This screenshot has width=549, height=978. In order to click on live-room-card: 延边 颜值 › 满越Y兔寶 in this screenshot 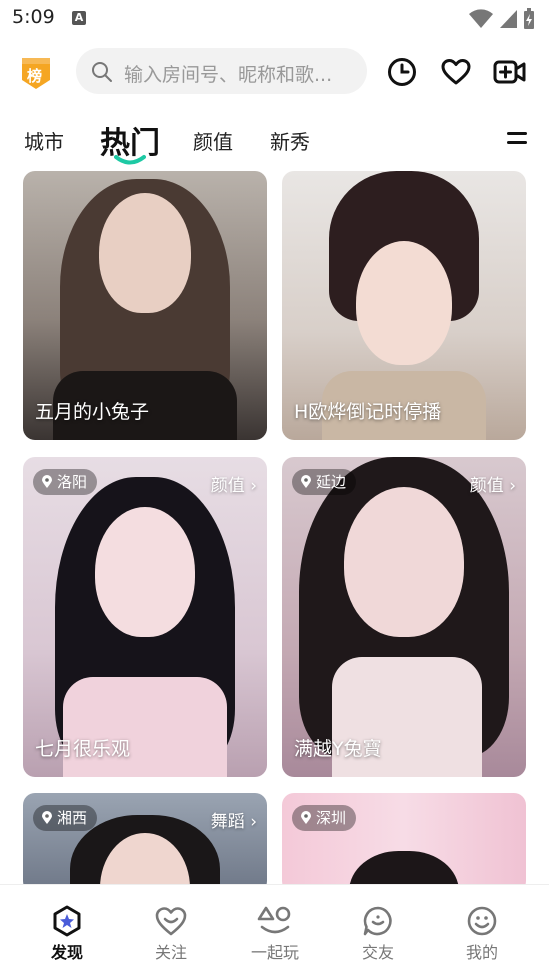, I will do `click(404, 617)`.